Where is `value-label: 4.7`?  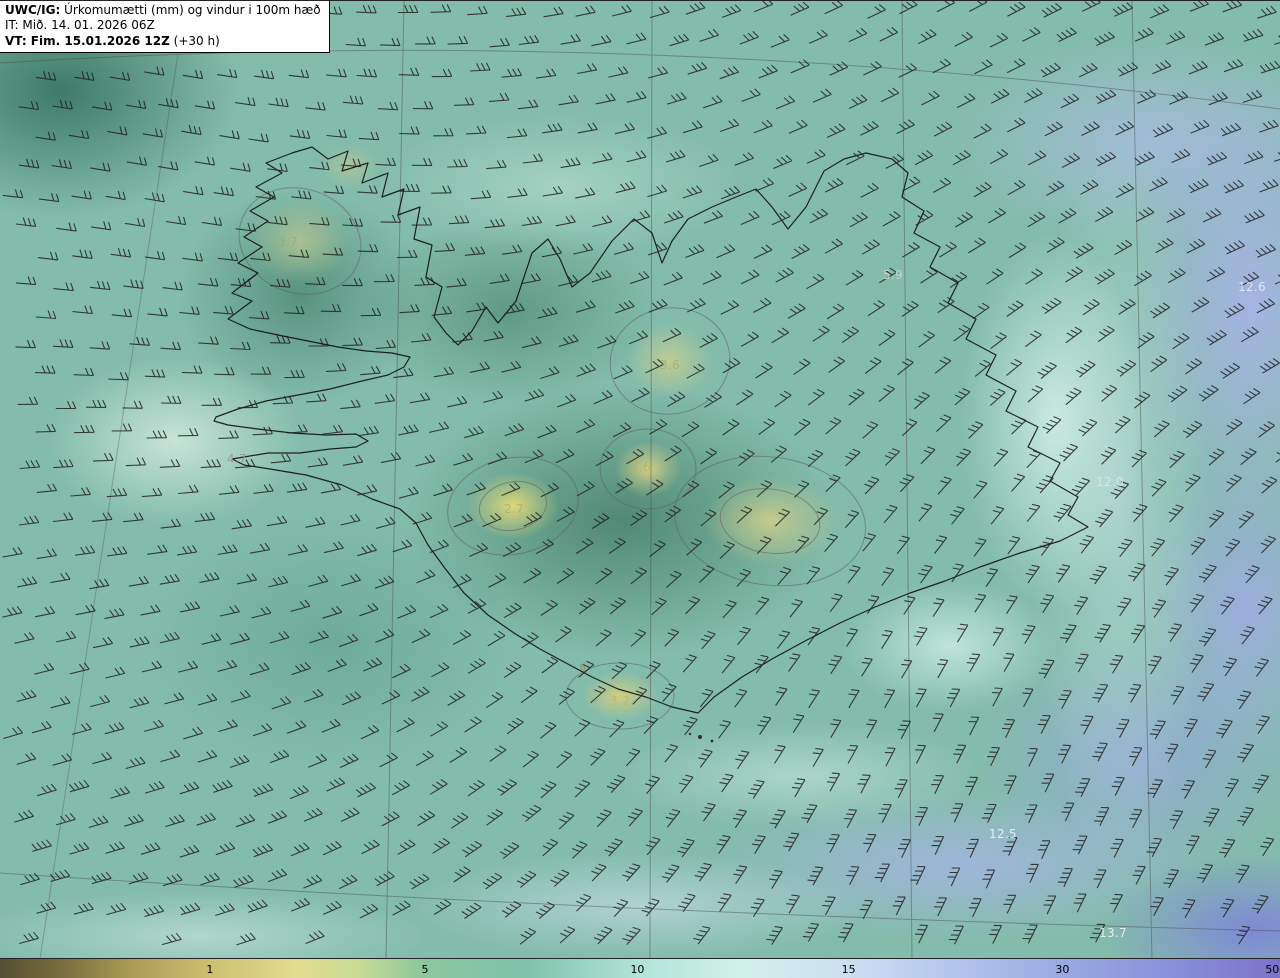 value-label: 4.7 is located at coordinates (237, 459).